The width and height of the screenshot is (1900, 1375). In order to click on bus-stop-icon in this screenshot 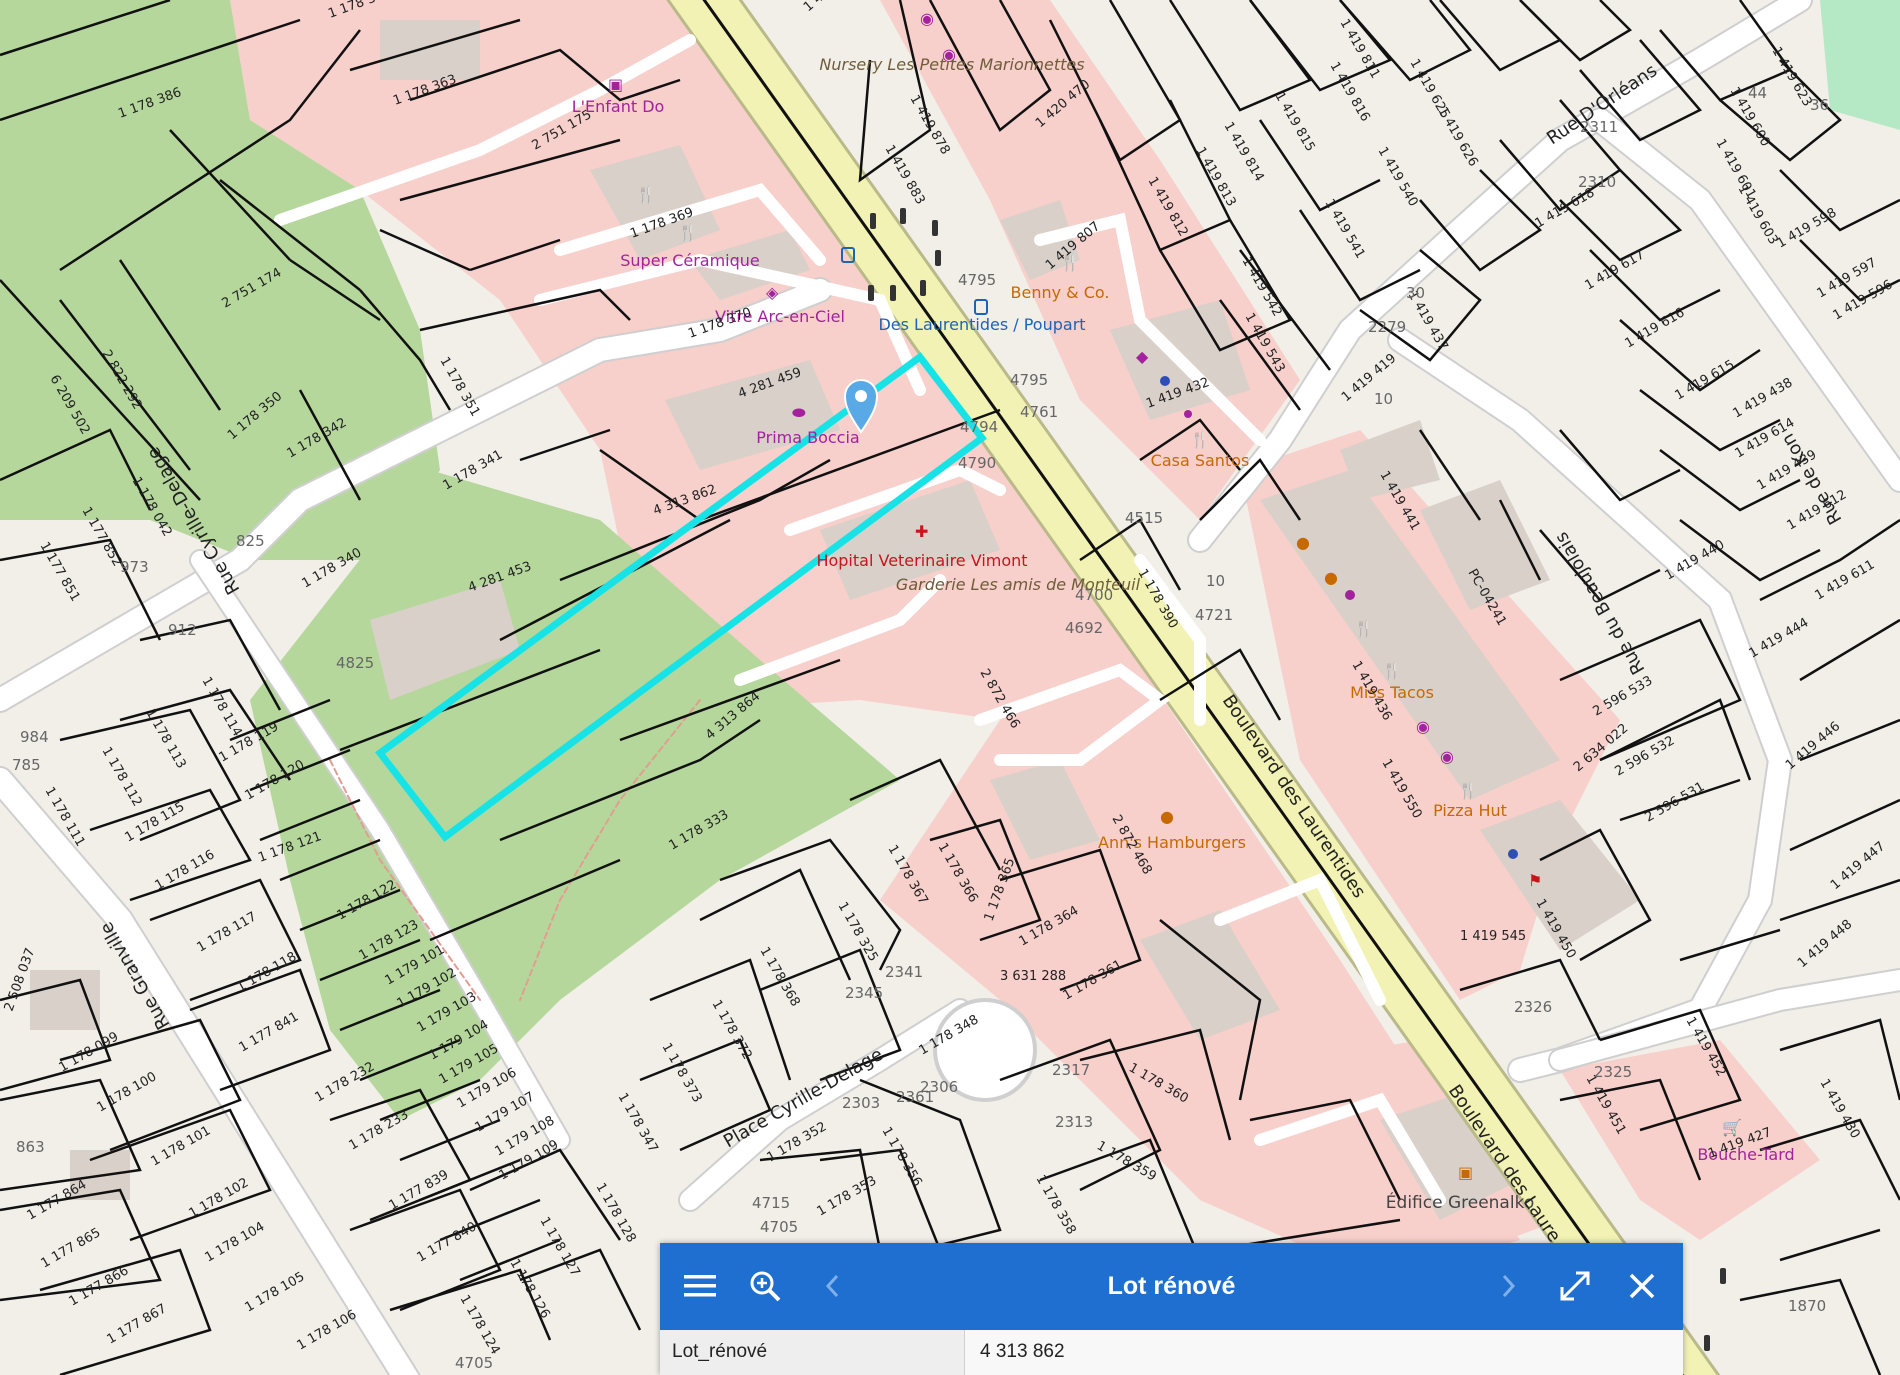, I will do `click(981, 307)`.